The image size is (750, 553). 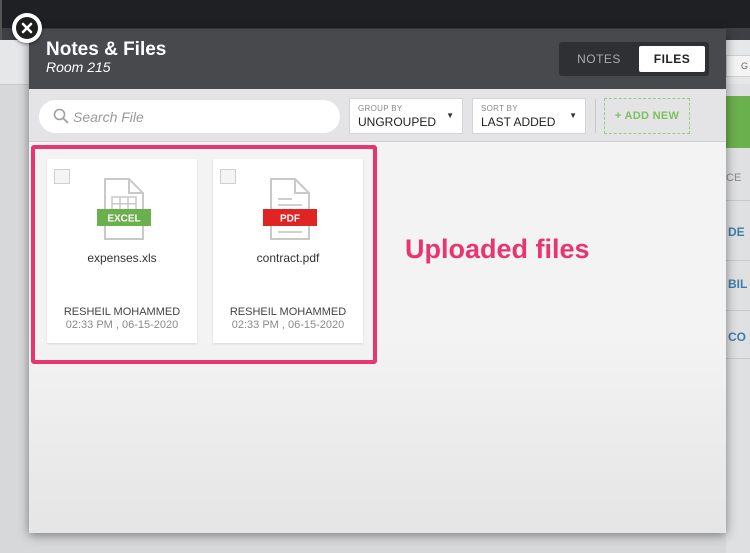 I want to click on sort-by-dropdown: SORT BY LAST ADDED ▼, so click(x=529, y=116).